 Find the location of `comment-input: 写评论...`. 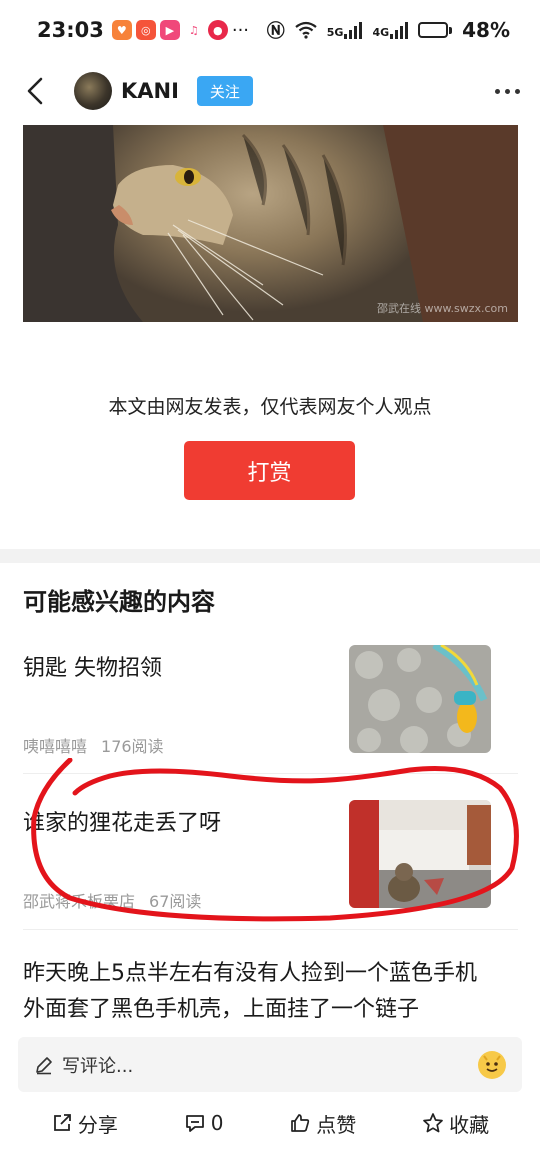

comment-input: 写评论... is located at coordinates (270, 1064).